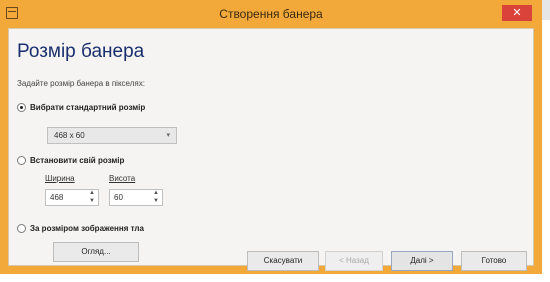 This screenshot has height=282, width=550. Describe the element at coordinates (354, 261) in the screenshot. I see `back-button: < Назад` at that location.